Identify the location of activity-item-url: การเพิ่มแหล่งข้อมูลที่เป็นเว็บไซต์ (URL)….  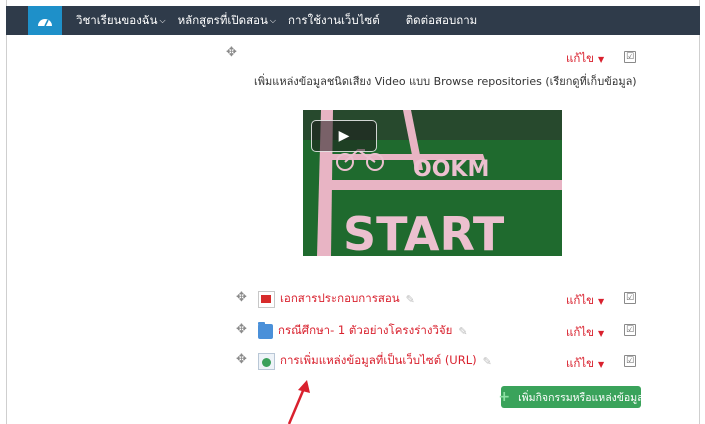
(375, 361).